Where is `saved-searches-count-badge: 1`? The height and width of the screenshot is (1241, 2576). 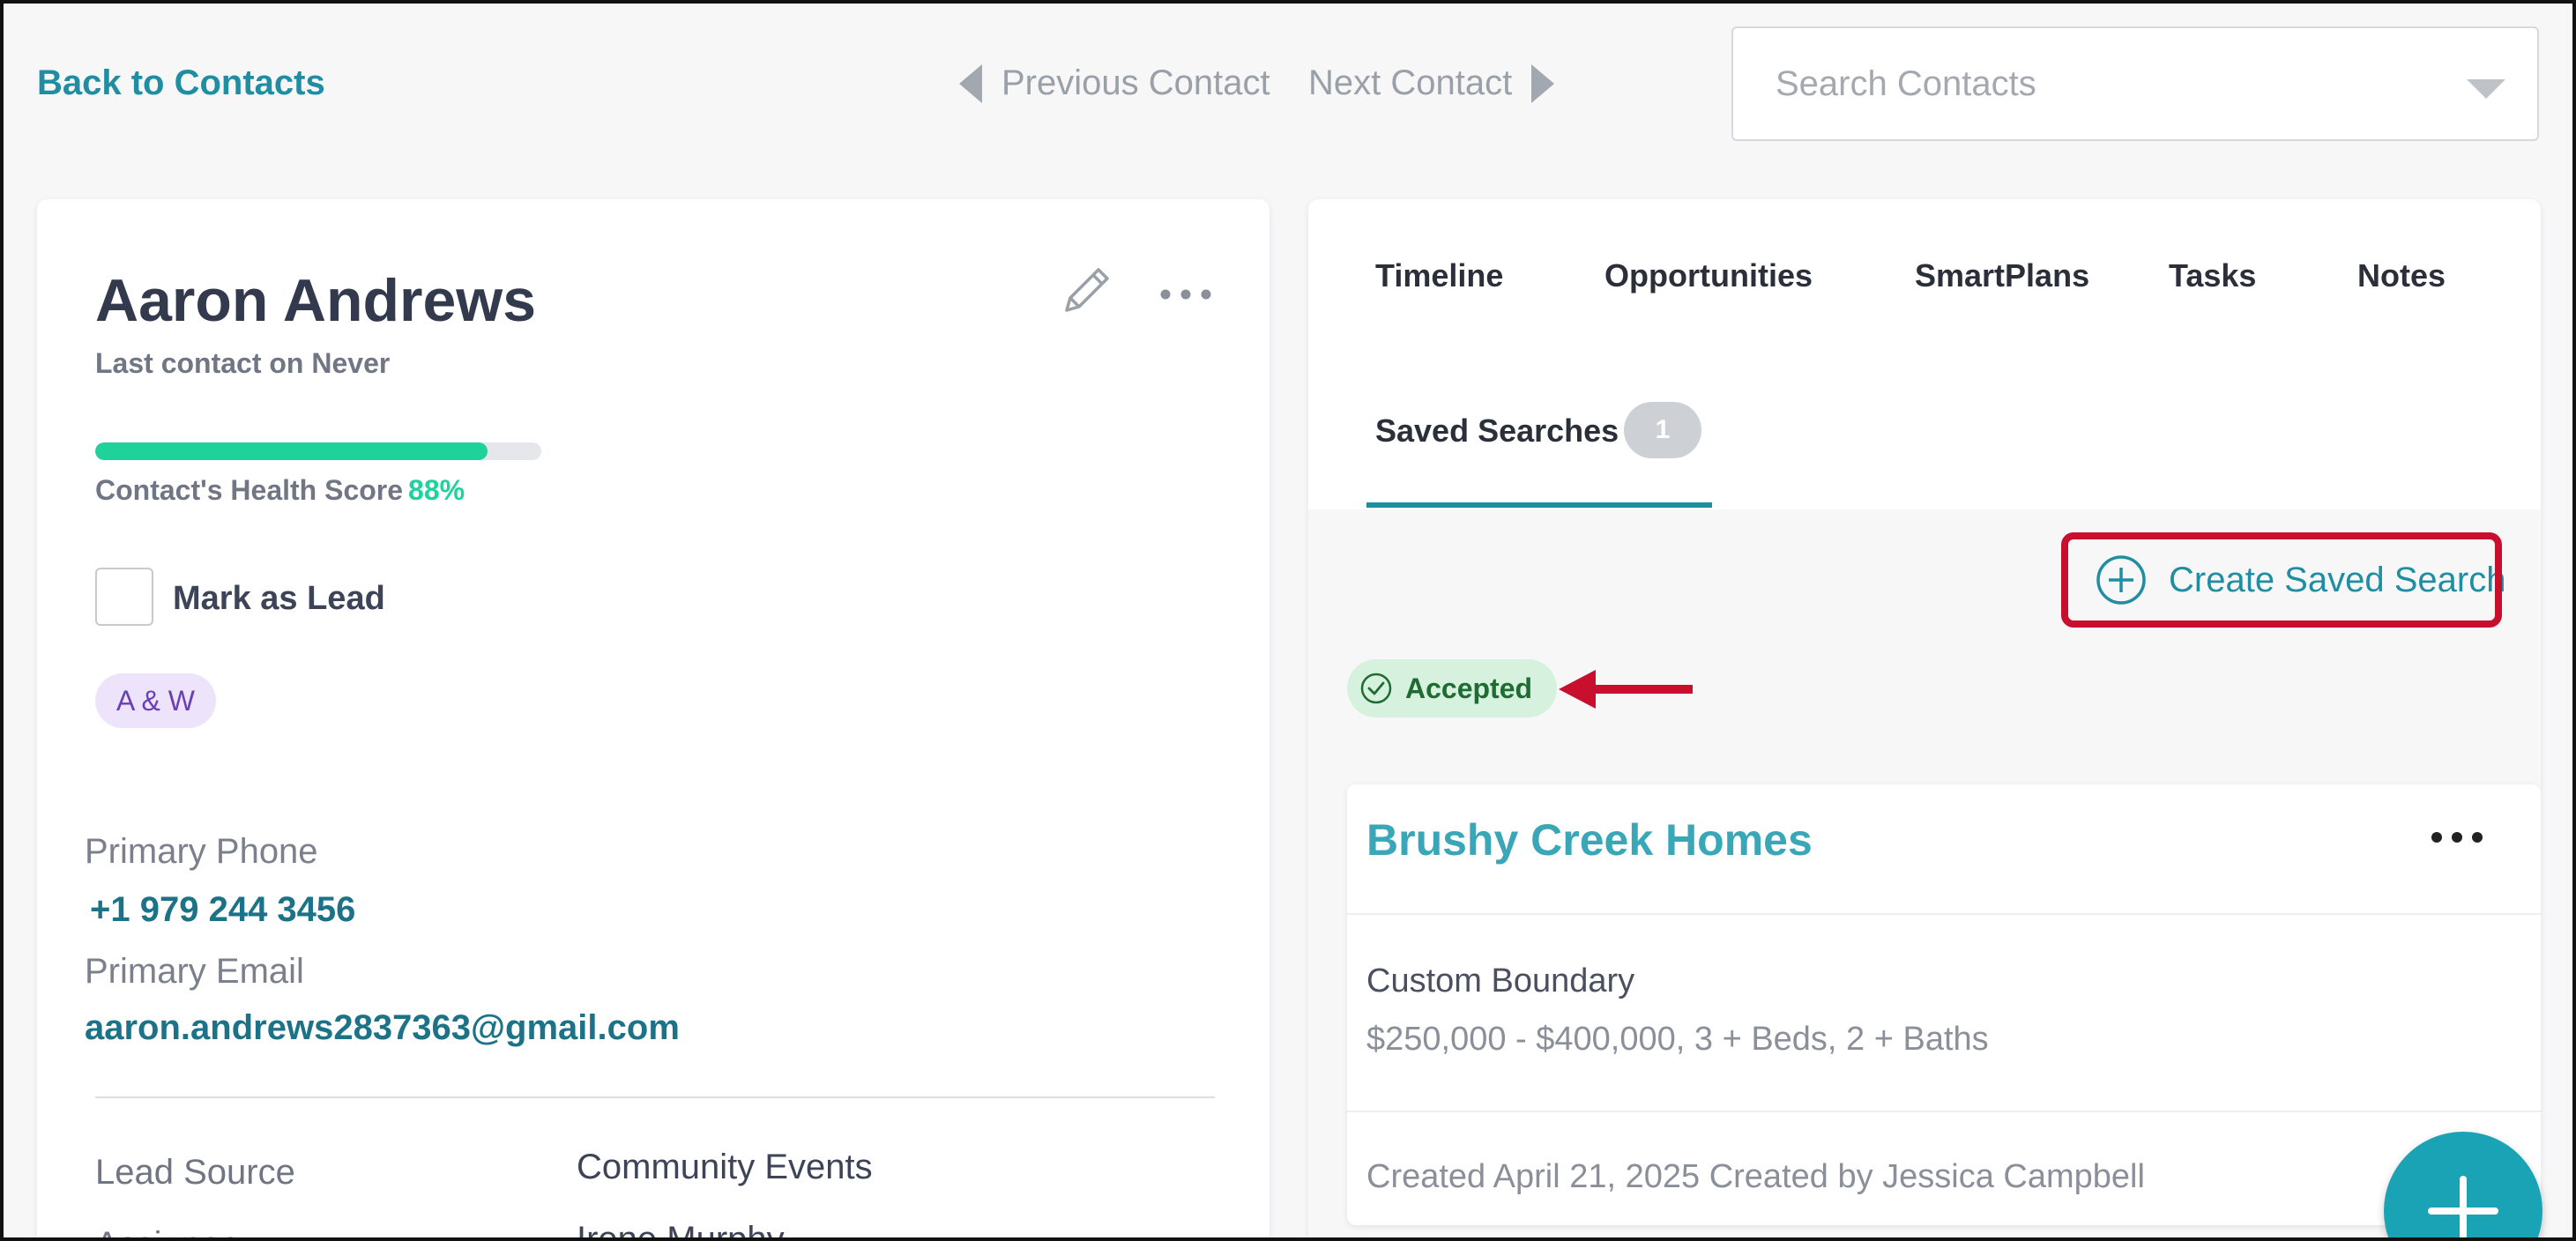 saved-searches-count-badge: 1 is located at coordinates (1663, 430).